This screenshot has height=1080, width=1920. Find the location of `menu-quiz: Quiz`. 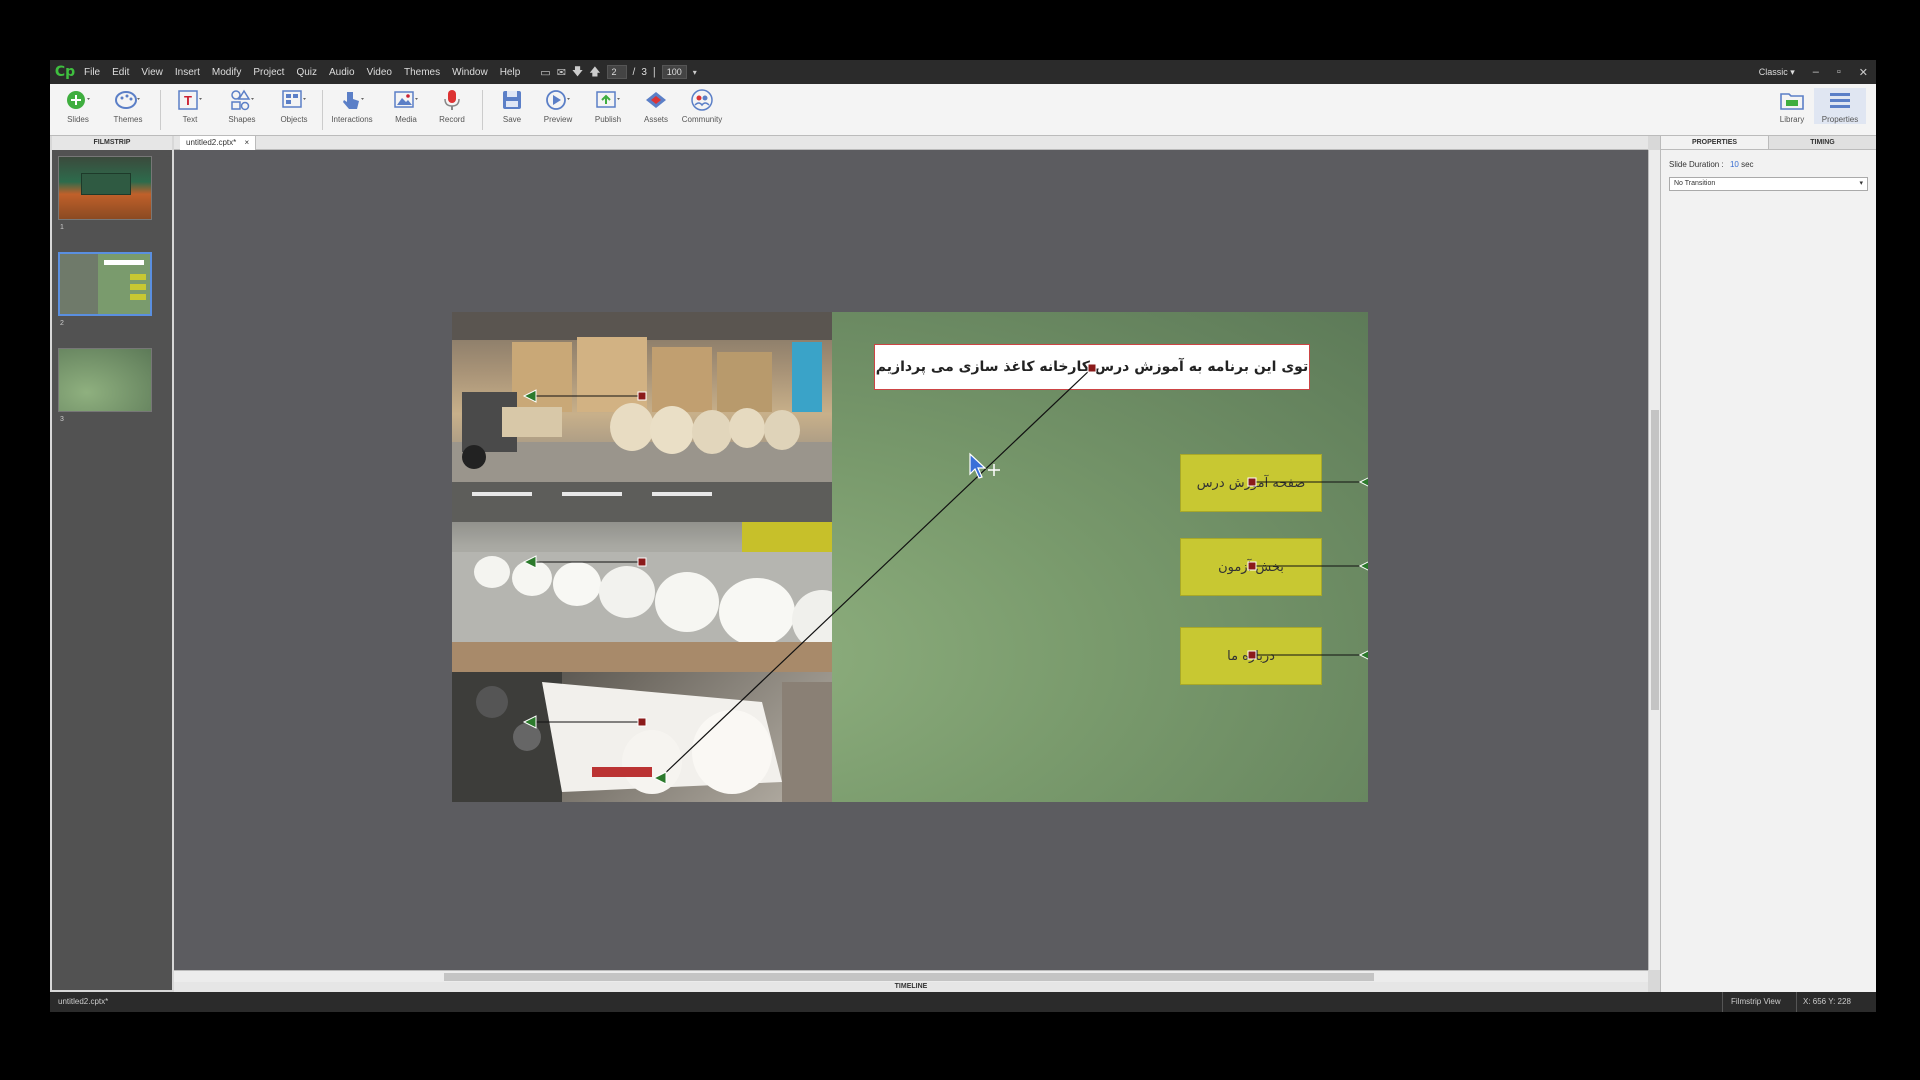

menu-quiz: Quiz is located at coordinates (306, 72).